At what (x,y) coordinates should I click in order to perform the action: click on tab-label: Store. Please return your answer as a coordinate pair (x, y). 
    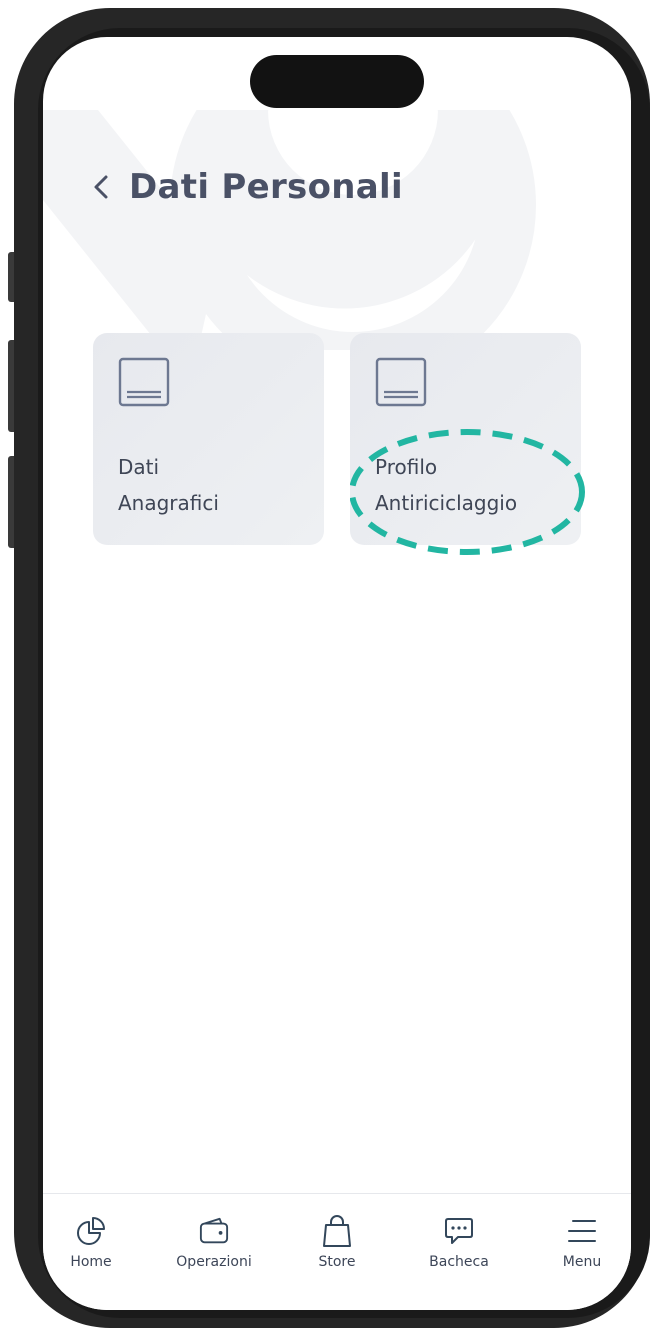
    Looking at the image, I should click on (337, 1262).